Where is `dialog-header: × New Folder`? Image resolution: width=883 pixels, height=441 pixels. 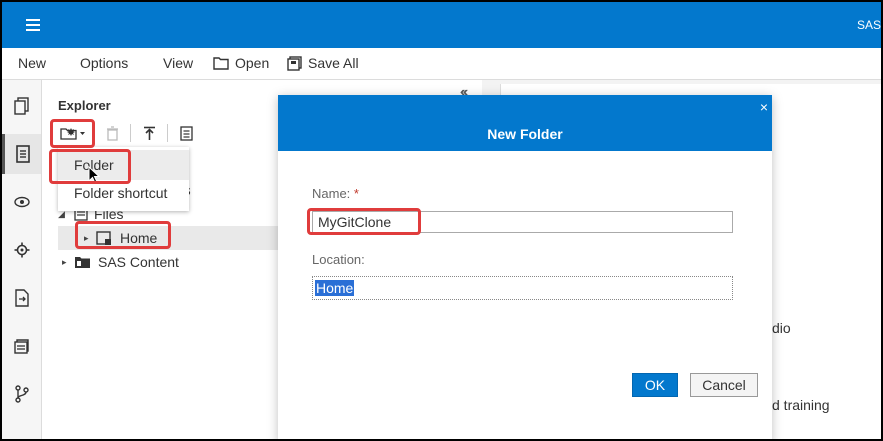
dialog-header: × New Folder is located at coordinates (525, 123).